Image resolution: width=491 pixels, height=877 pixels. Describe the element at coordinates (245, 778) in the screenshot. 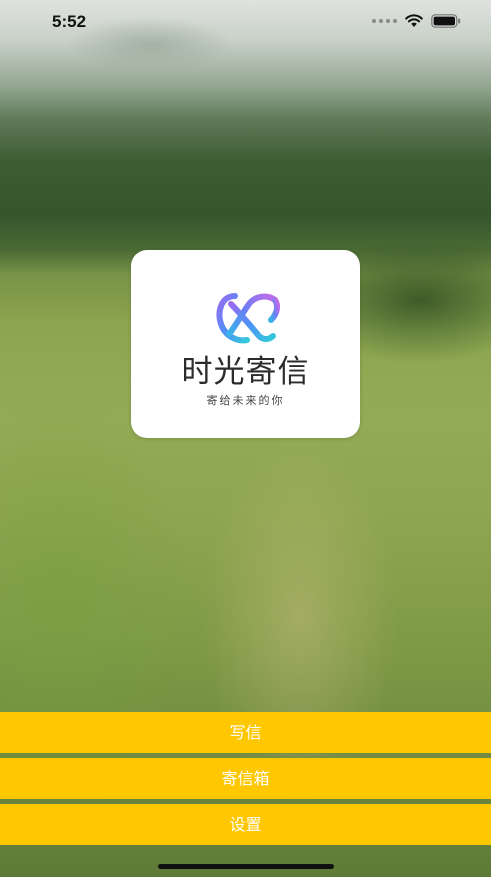

I see `mailbox-button: 寄信箱` at that location.